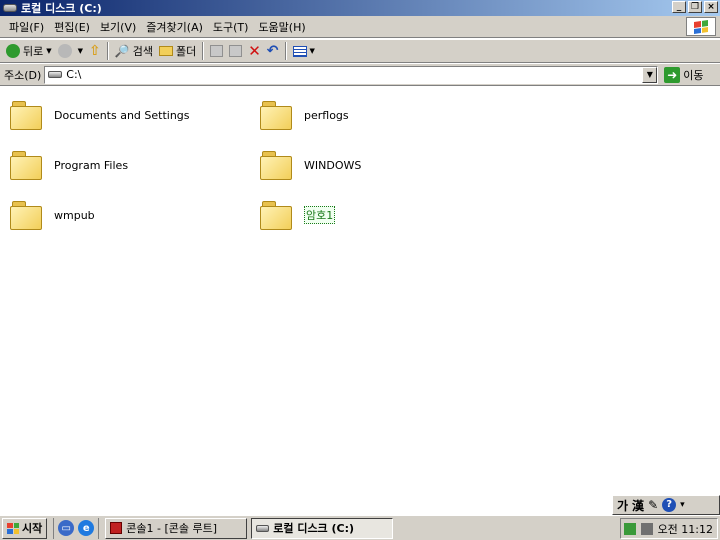 The width and height of the screenshot is (720, 540). Describe the element at coordinates (80, 51) in the screenshot. I see `forward-dropdown-icon: ▼` at that location.